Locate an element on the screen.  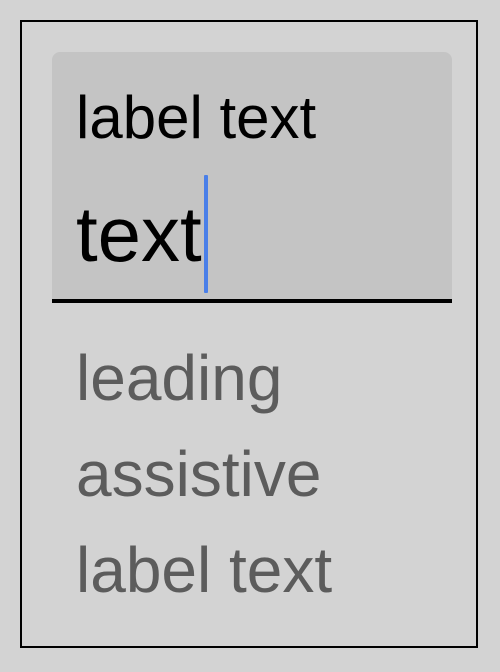
text-cursor is located at coordinates (205, 234).